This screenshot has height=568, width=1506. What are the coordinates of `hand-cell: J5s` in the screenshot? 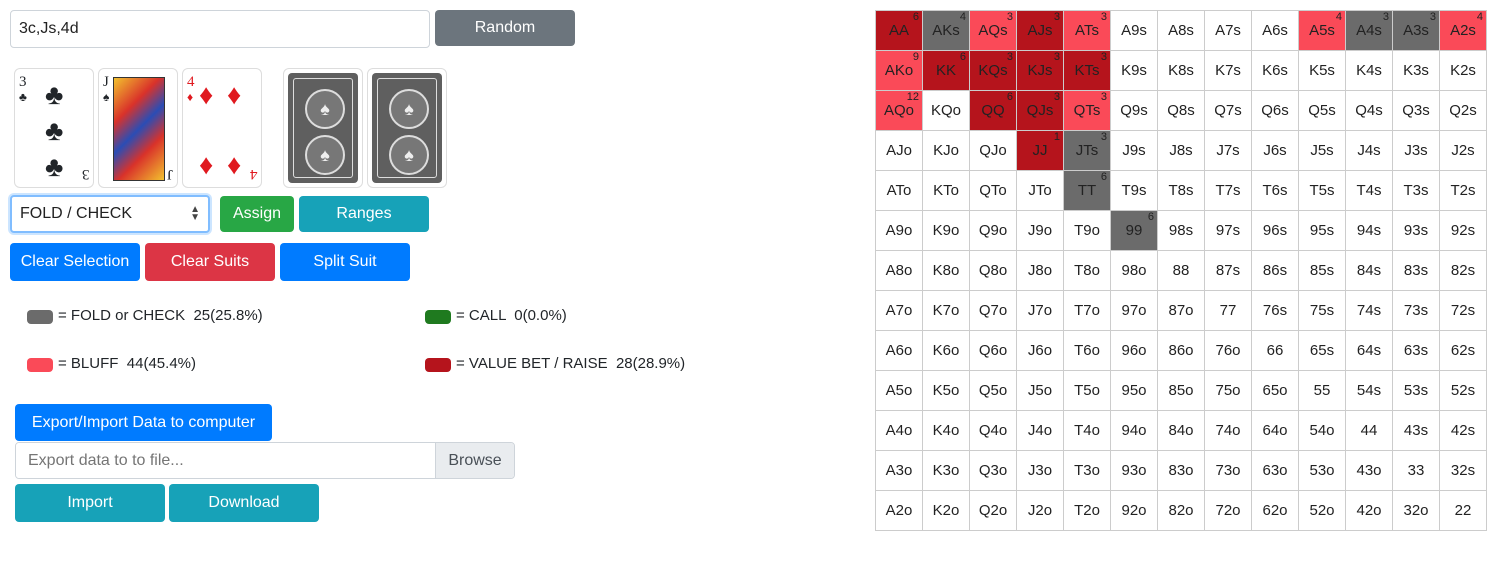 It's located at (1322, 150).